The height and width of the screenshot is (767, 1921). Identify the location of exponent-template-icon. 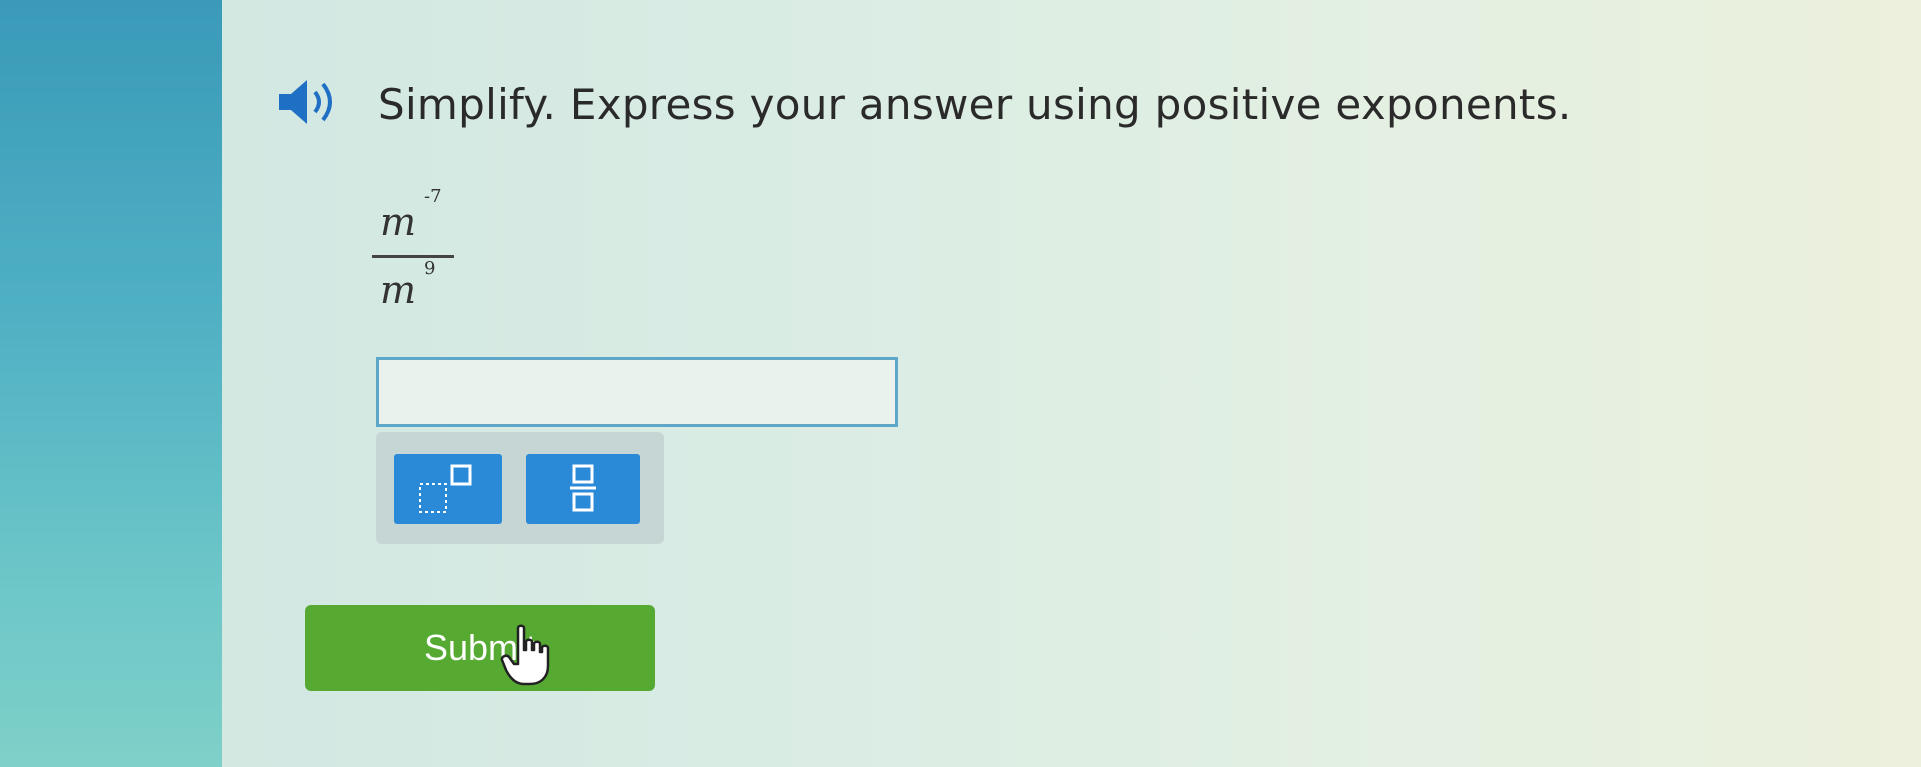
(445, 488).